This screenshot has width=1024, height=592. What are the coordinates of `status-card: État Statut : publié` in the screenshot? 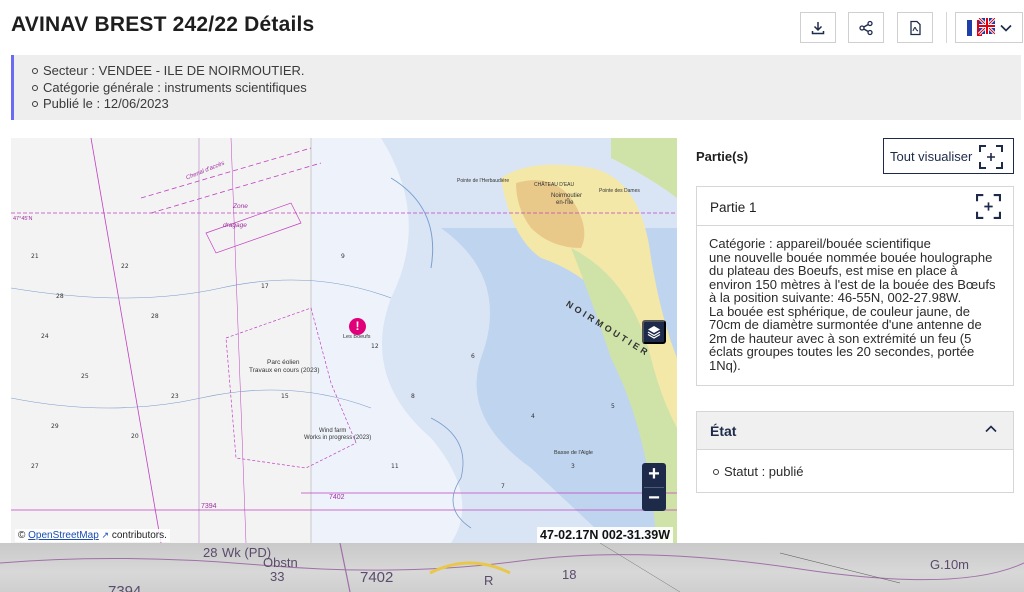 It's located at (855, 452).